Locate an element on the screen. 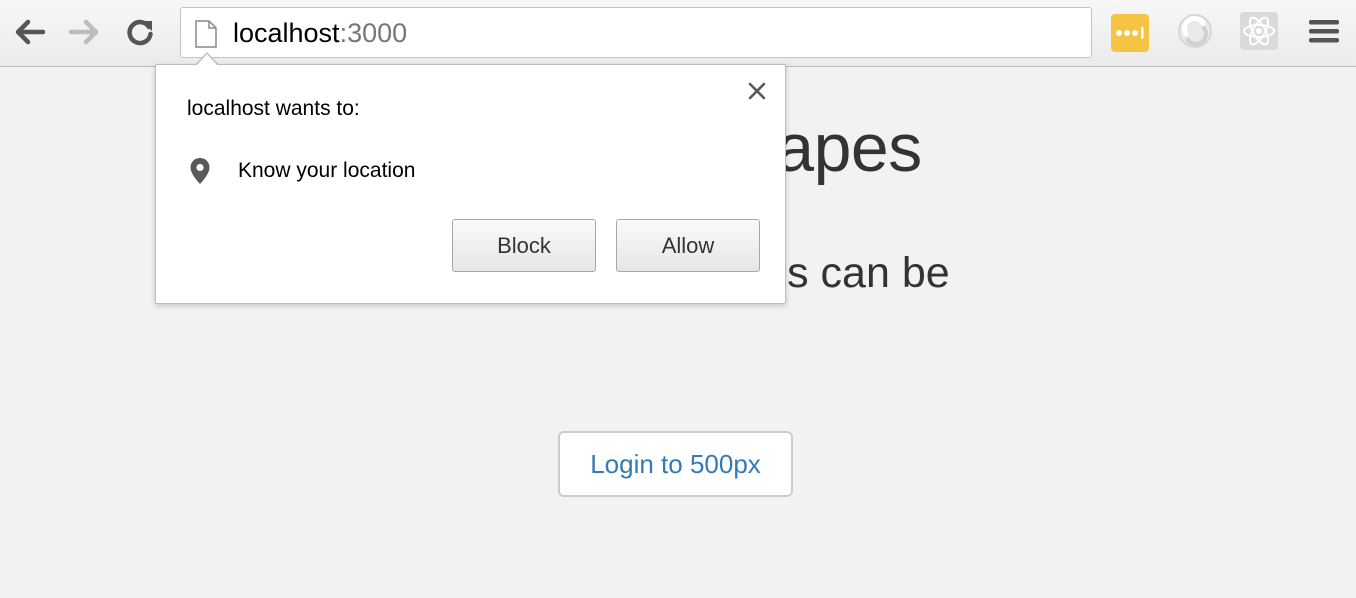 Image resolution: width=1356 pixels, height=598 pixels. close-icon is located at coordinates (757, 93).